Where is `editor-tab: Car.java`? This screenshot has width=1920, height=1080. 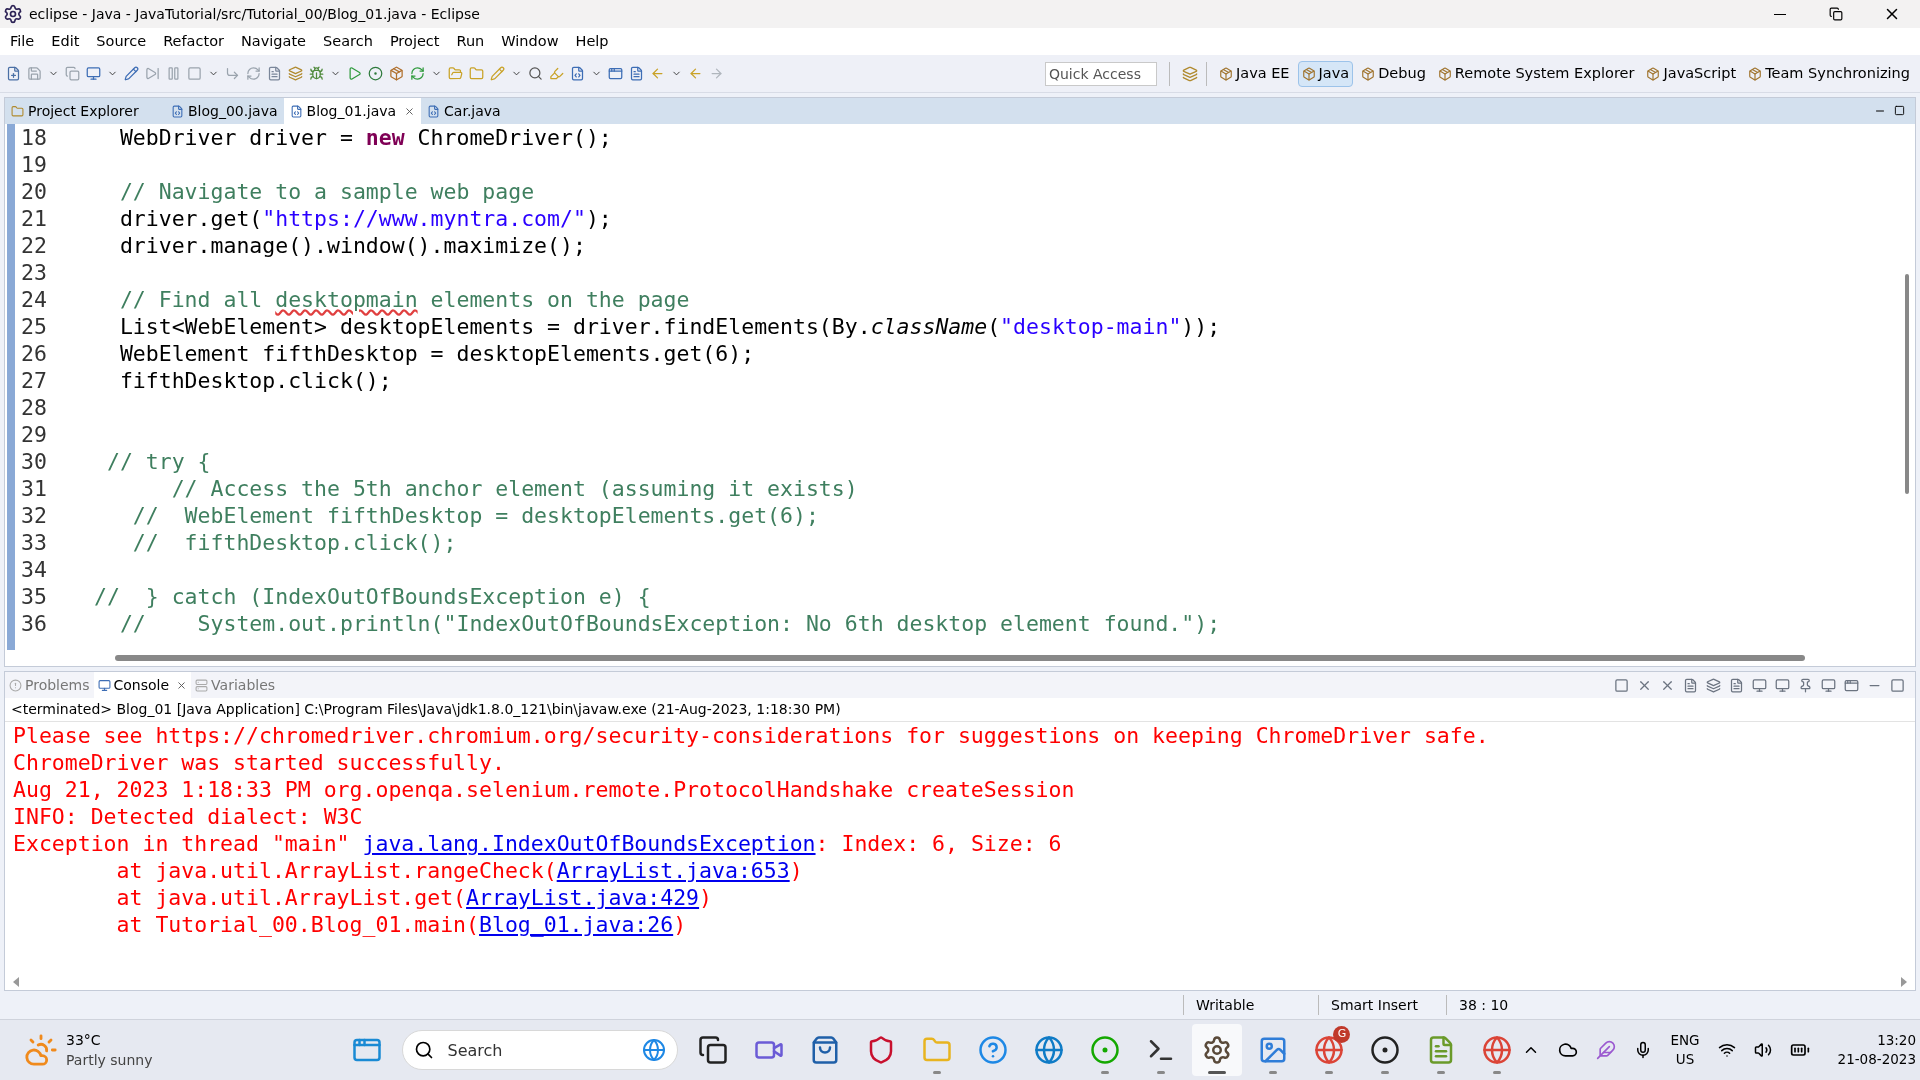
editor-tab: Car.java is located at coordinates (464, 111).